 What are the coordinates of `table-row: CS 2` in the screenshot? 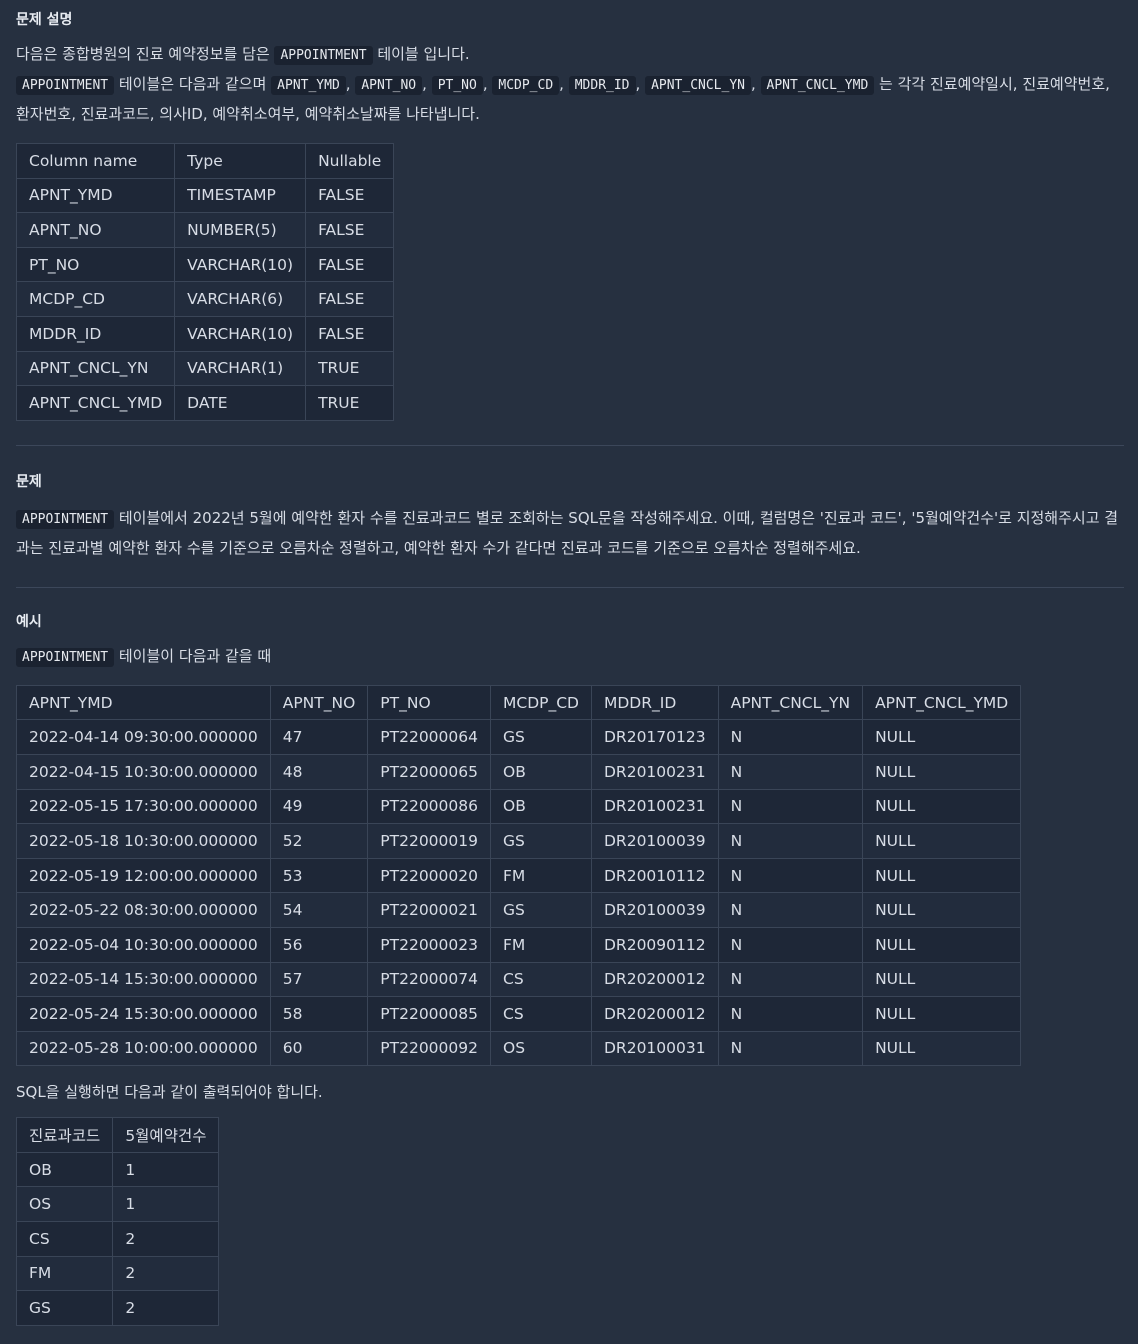 It's located at (117, 1239).